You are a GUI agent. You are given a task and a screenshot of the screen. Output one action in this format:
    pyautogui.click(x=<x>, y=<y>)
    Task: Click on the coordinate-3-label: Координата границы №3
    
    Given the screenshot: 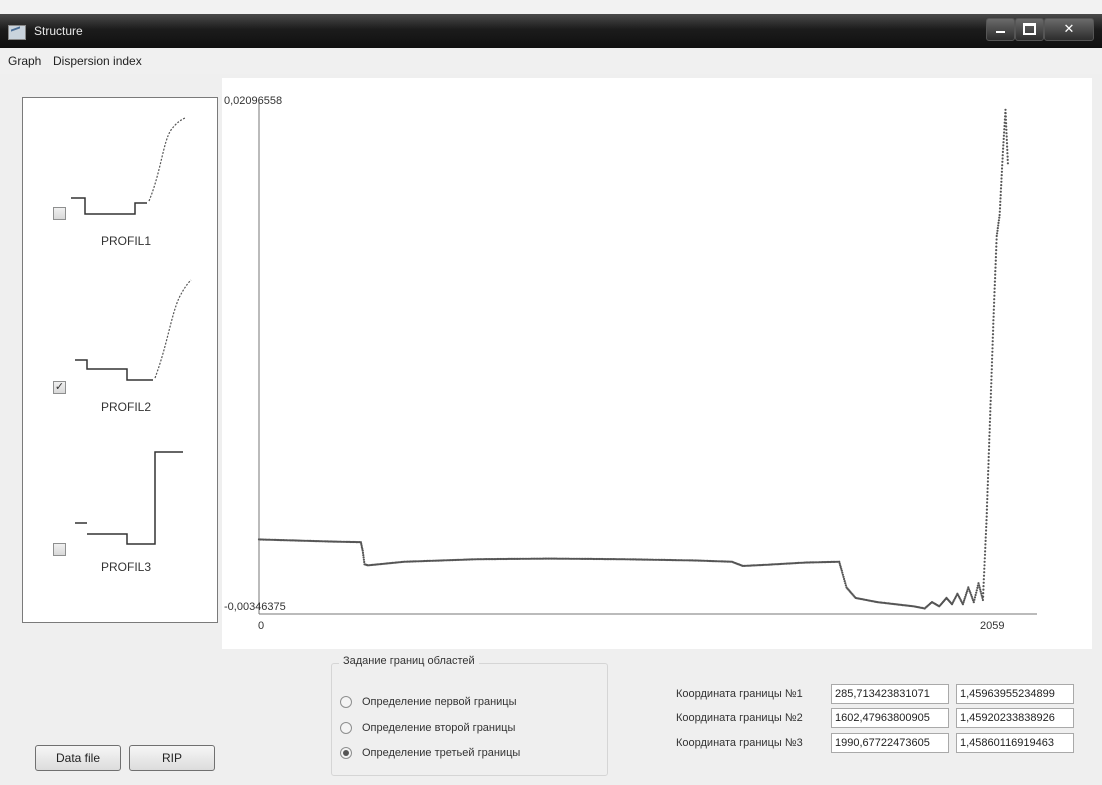 What is the action you would take?
    pyautogui.click(x=739, y=743)
    